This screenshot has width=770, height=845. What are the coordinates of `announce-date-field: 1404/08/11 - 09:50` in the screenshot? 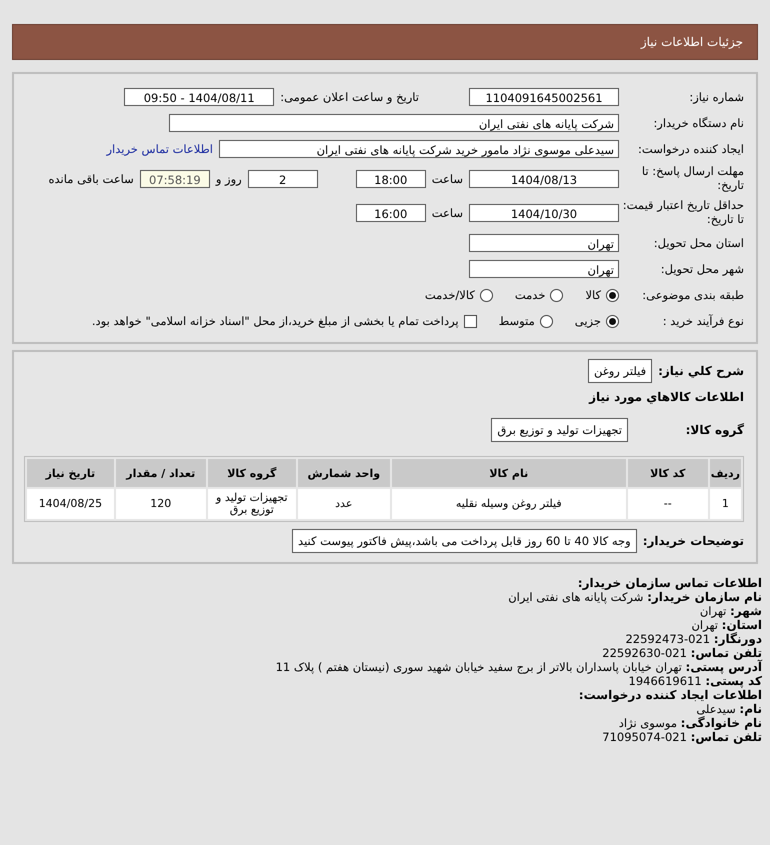 It's located at (199, 97).